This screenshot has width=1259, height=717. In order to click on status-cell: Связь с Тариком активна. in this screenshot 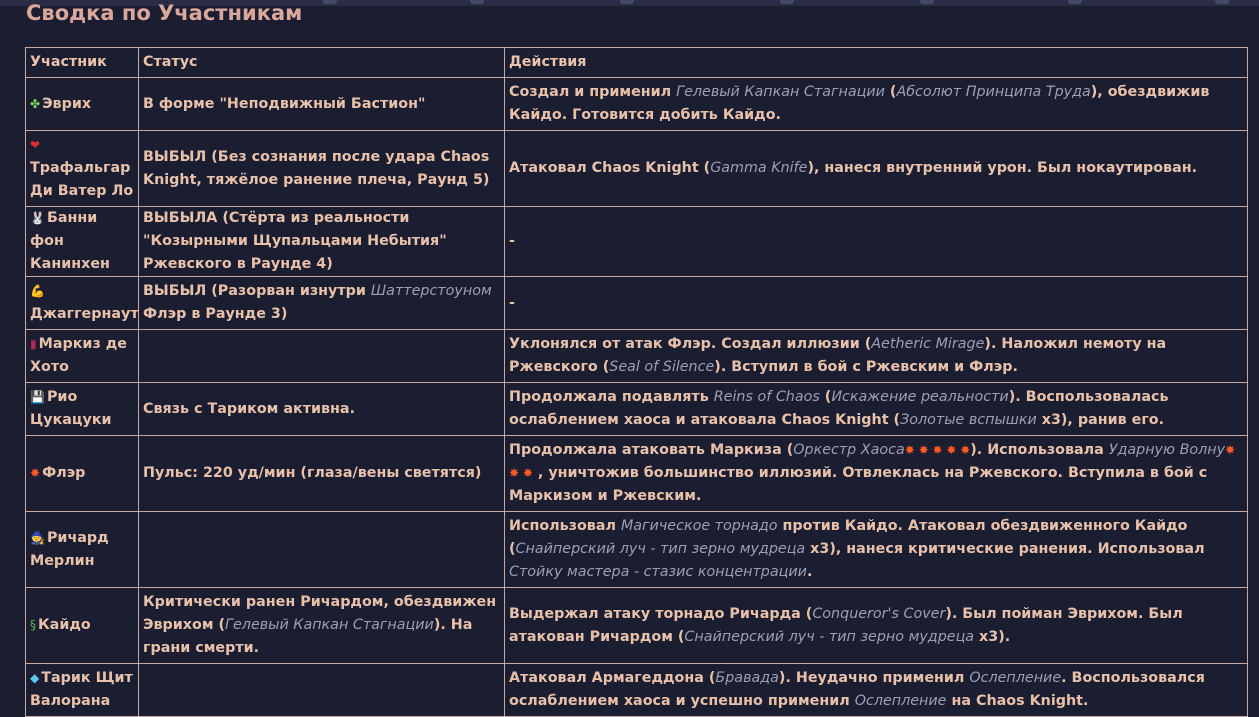, I will do `click(321, 409)`.